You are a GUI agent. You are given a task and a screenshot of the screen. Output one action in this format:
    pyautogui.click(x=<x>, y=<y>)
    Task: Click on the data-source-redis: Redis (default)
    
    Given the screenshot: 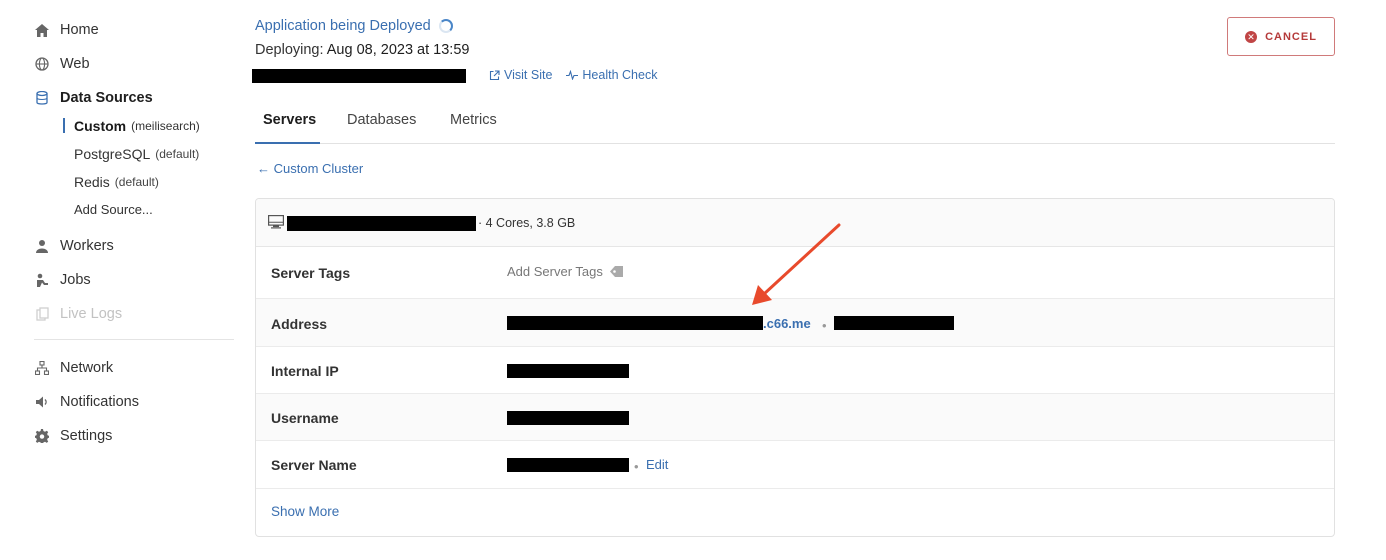 What is the action you would take?
    pyautogui.click(x=116, y=182)
    